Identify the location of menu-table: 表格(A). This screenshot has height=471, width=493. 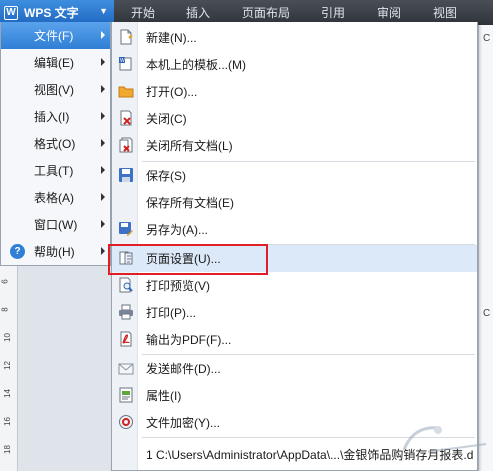
(55, 197).